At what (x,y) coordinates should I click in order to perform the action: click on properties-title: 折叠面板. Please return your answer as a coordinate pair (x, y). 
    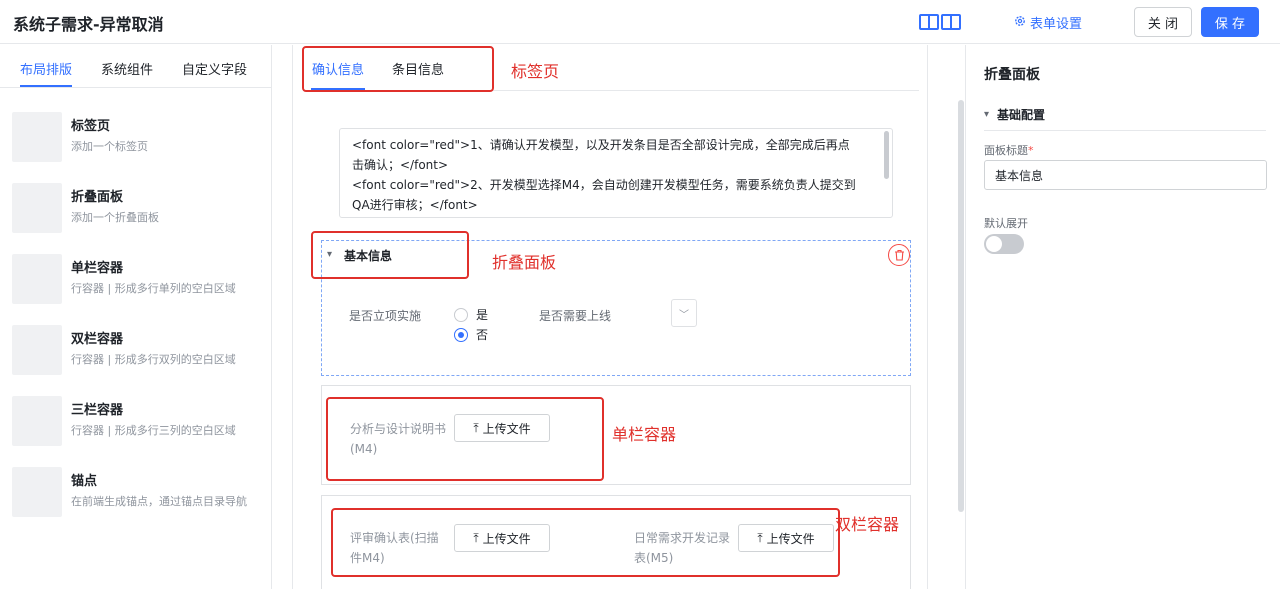
    Looking at the image, I should click on (1012, 75).